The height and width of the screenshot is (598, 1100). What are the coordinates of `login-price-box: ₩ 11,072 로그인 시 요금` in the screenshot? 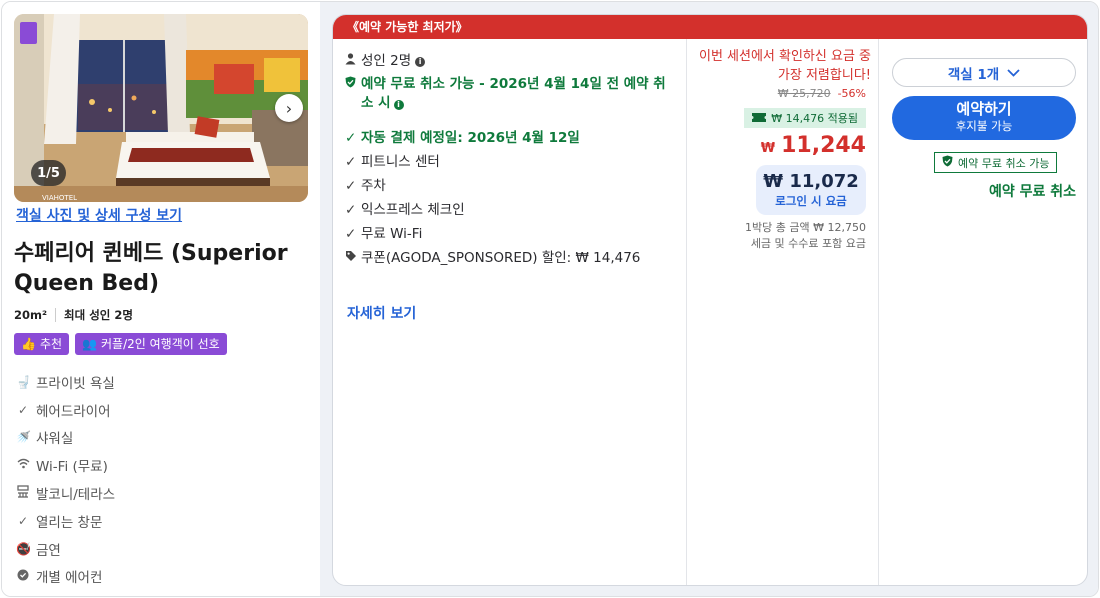 It's located at (811, 190).